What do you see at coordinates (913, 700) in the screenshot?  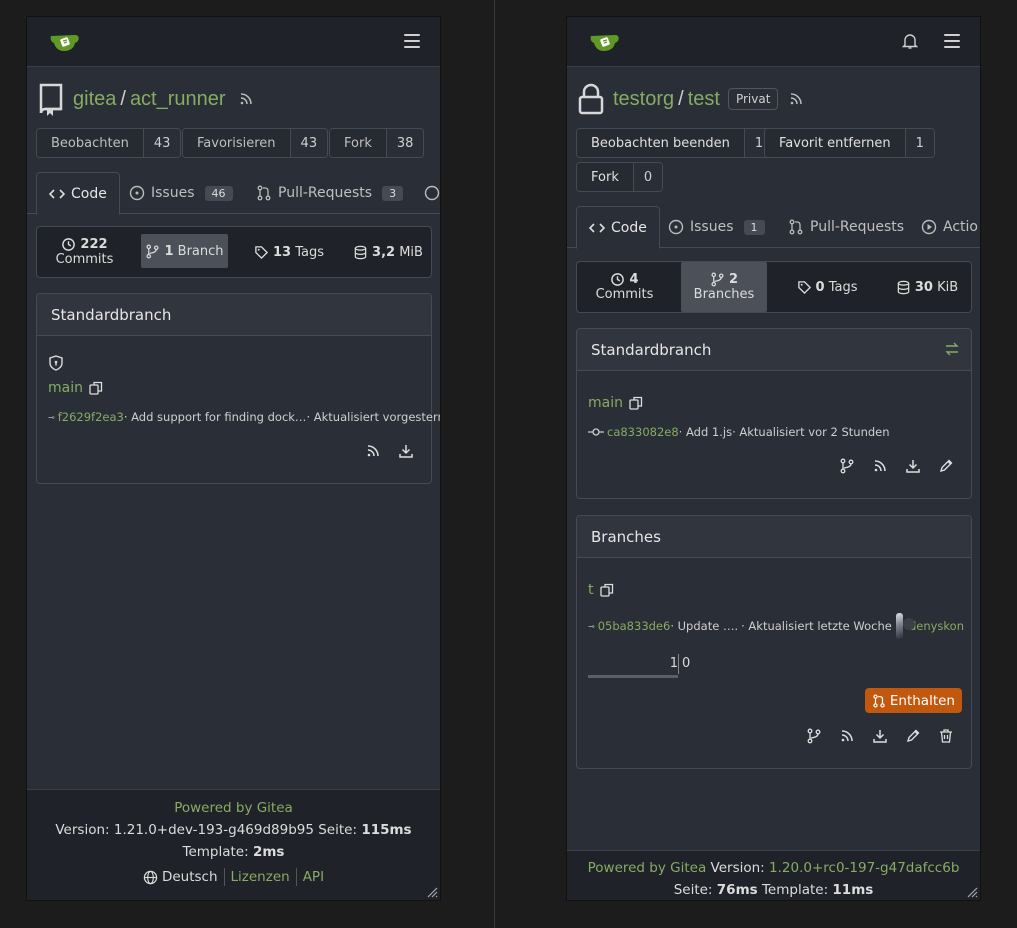 I see `included-pr-button: Enthalten` at bounding box center [913, 700].